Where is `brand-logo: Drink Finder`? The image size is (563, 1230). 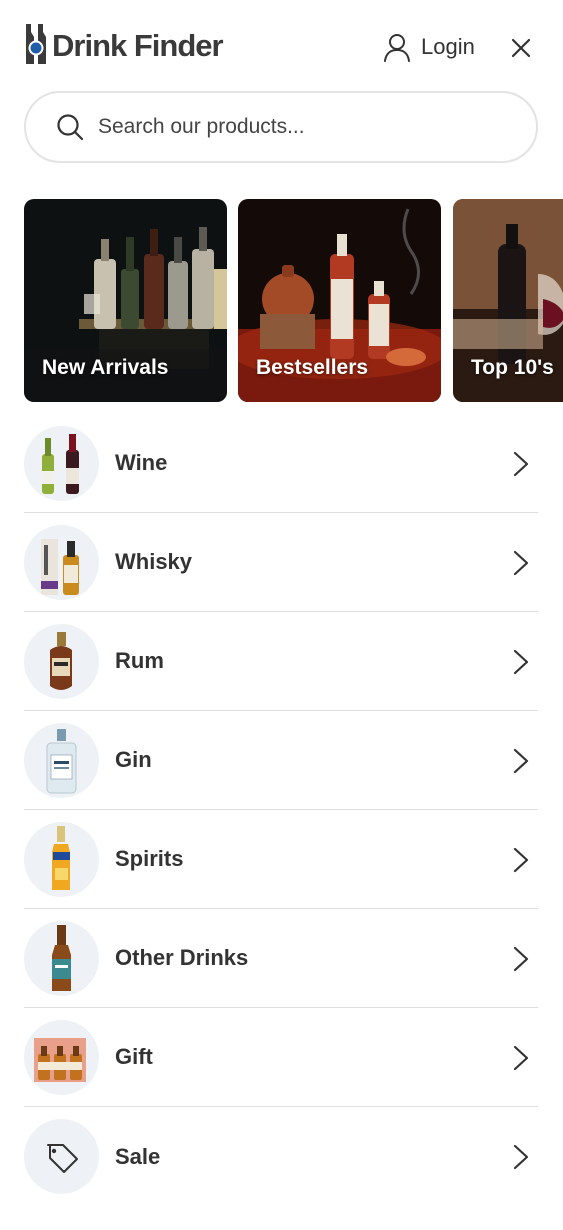 brand-logo: Drink Finder is located at coordinates (124, 44).